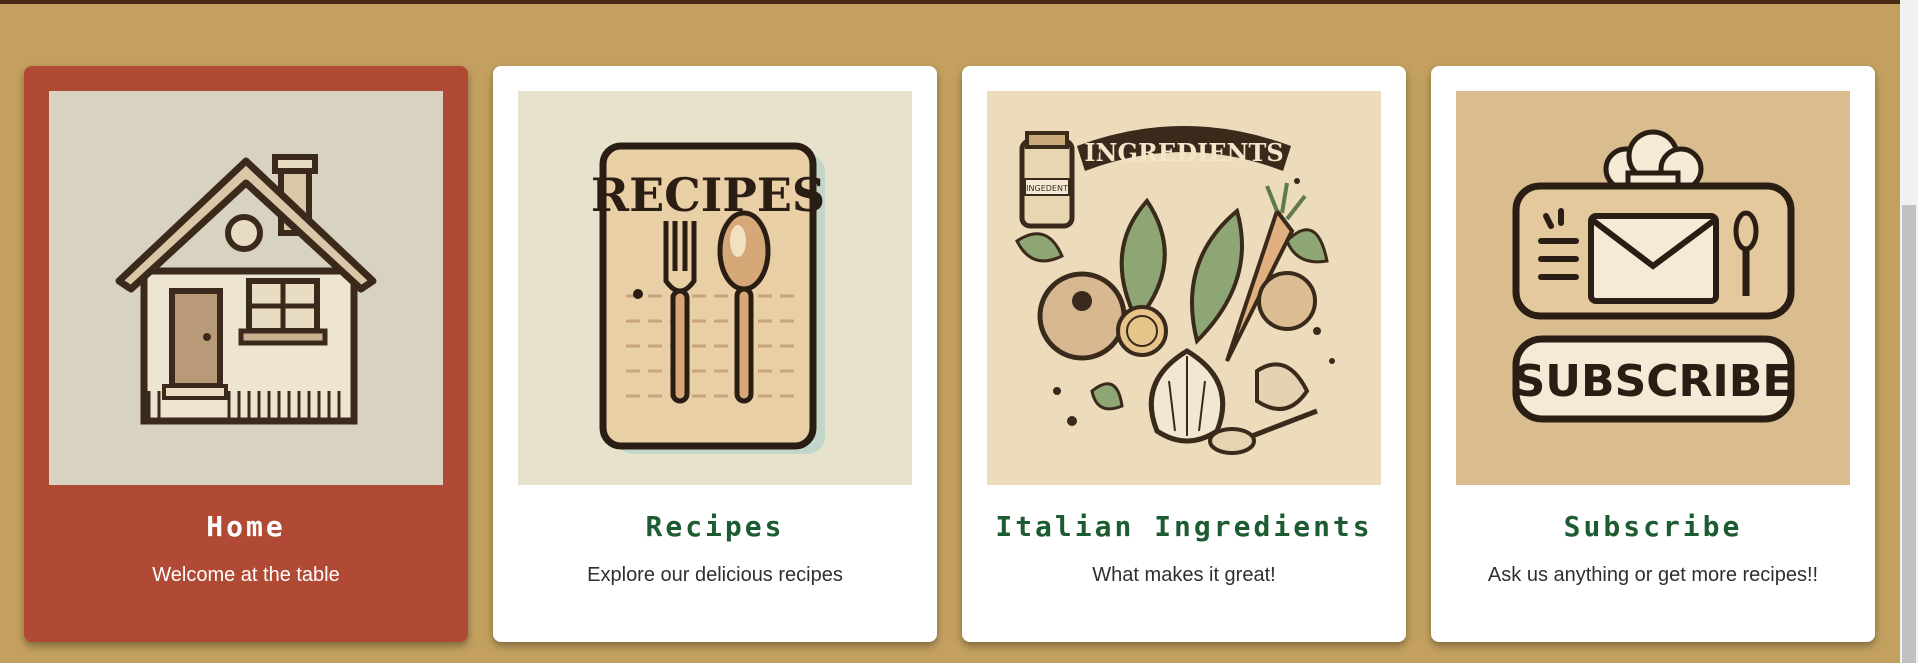 This screenshot has width=1918, height=663. I want to click on scrollbar, so click(1909, 331).